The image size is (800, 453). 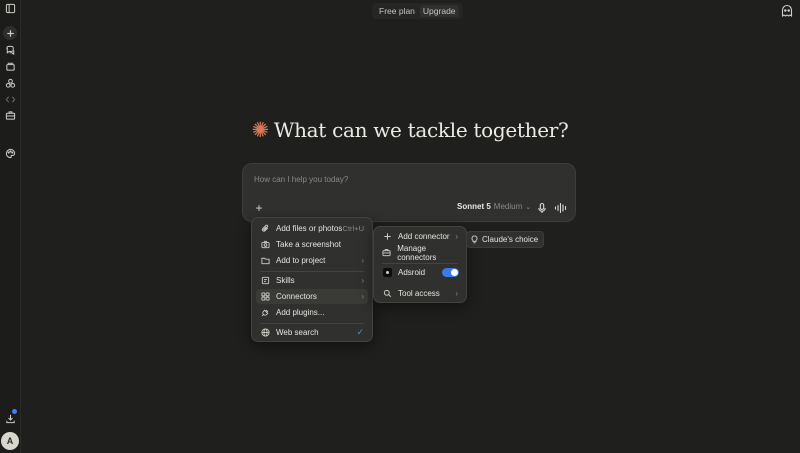 What do you see at coordinates (265, 333) in the screenshot?
I see `globe-icon` at bounding box center [265, 333].